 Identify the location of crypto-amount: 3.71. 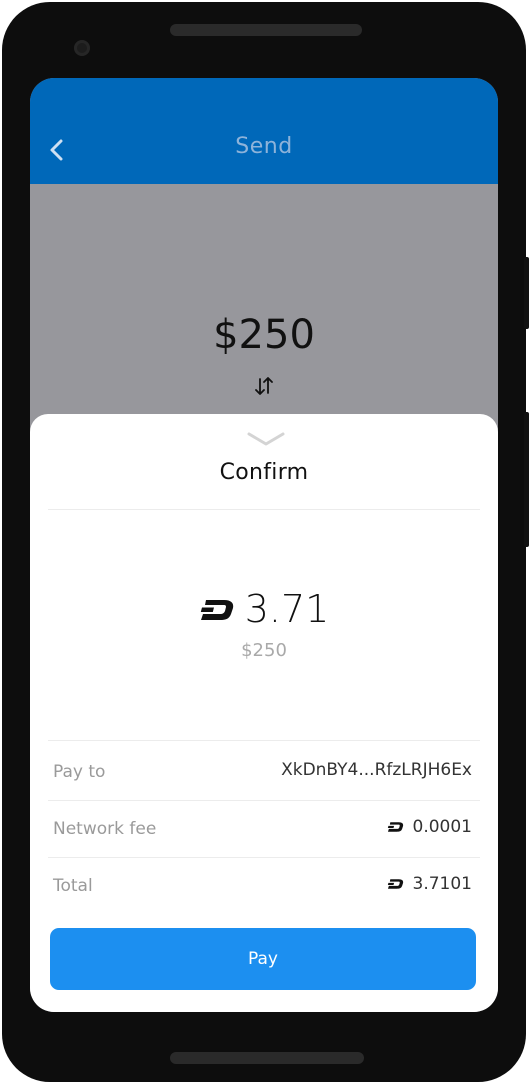
(287, 609).